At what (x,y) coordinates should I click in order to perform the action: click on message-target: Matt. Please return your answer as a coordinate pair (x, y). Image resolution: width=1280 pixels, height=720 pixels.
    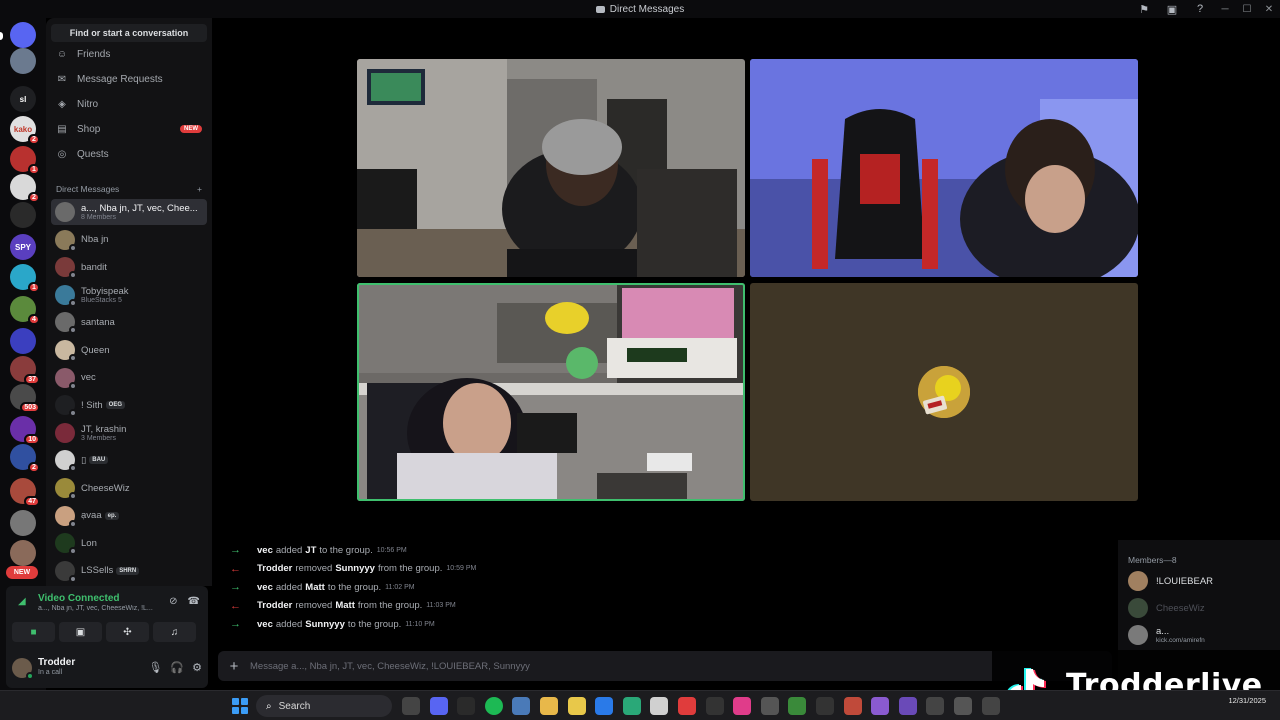
    Looking at the image, I should click on (345, 605).